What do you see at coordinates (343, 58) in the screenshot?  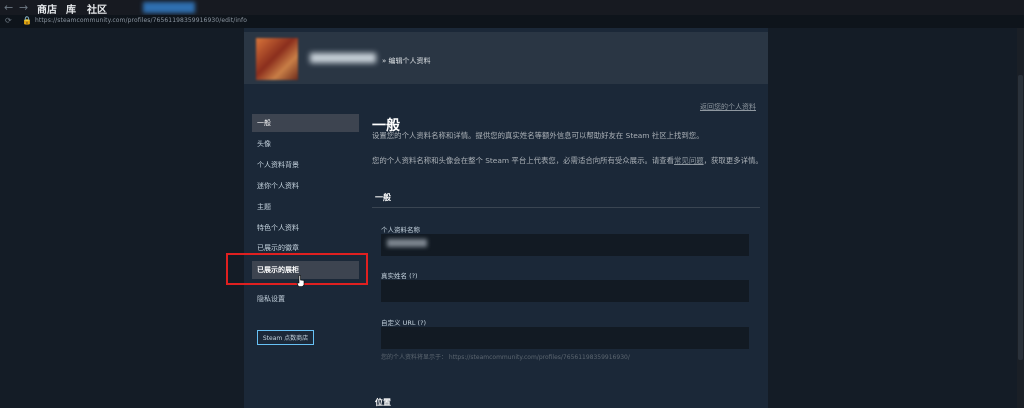 I see `profile-name-blurred` at bounding box center [343, 58].